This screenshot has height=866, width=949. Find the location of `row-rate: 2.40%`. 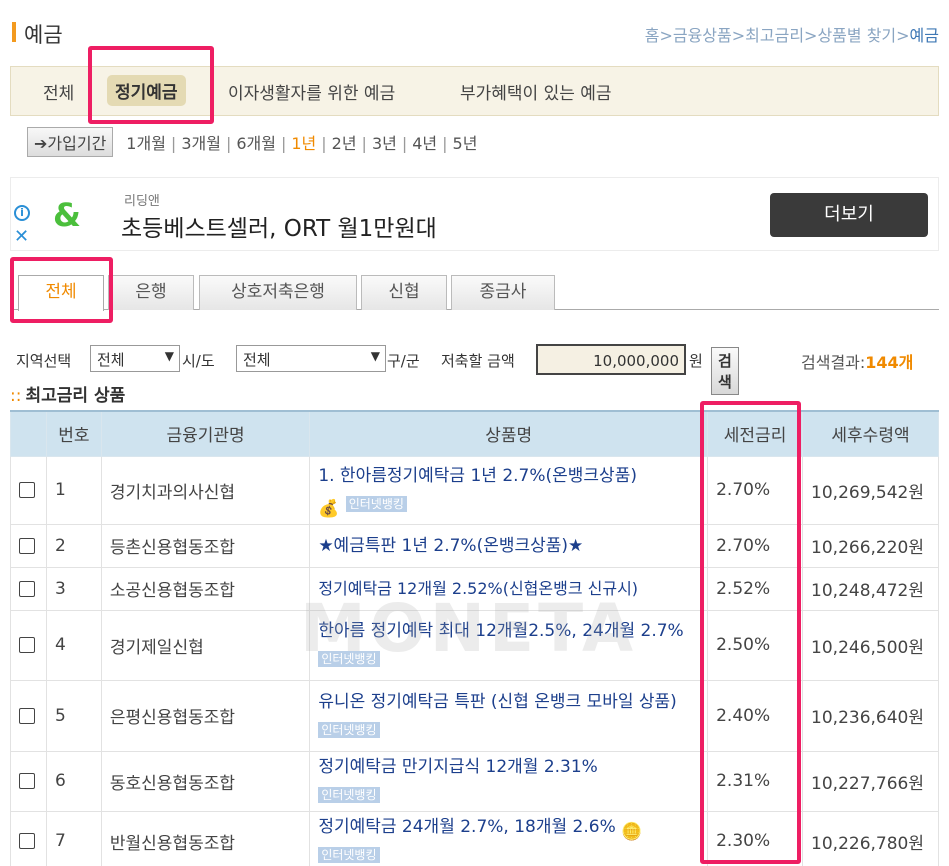

row-rate: 2.40% is located at coordinates (755, 715).